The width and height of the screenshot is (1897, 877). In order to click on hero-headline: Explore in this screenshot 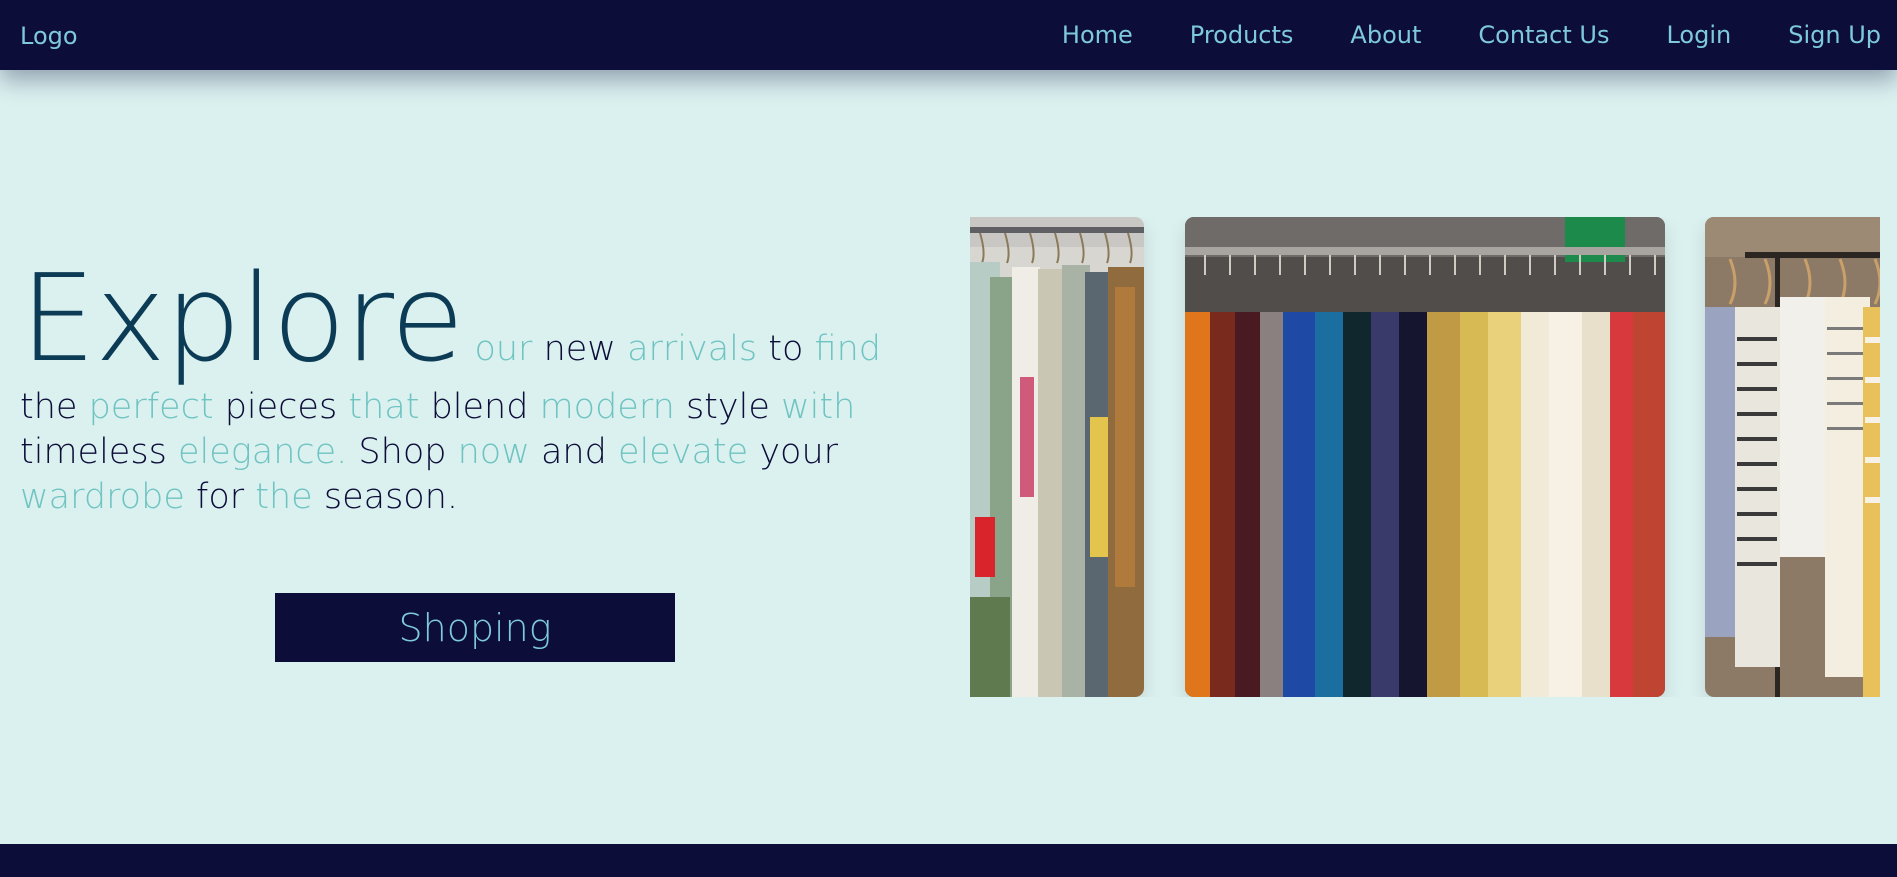, I will do `click(242, 319)`.